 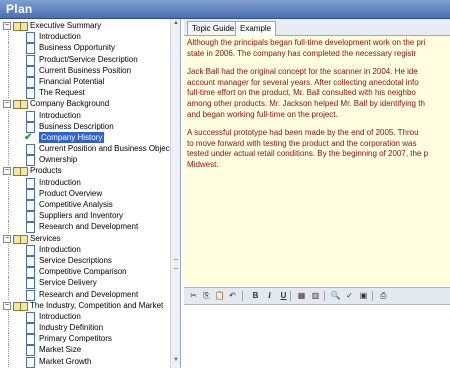 I want to click on tree-item: Service Descriptions, so click(x=85, y=260).